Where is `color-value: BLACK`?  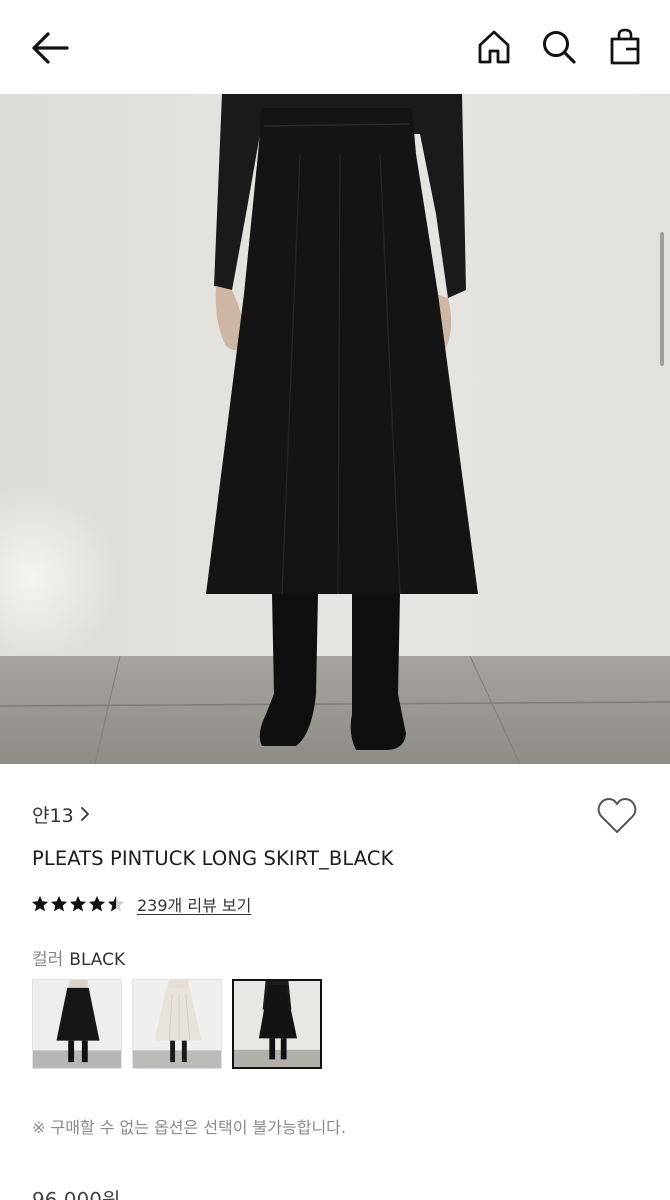
color-value: BLACK is located at coordinates (97, 960).